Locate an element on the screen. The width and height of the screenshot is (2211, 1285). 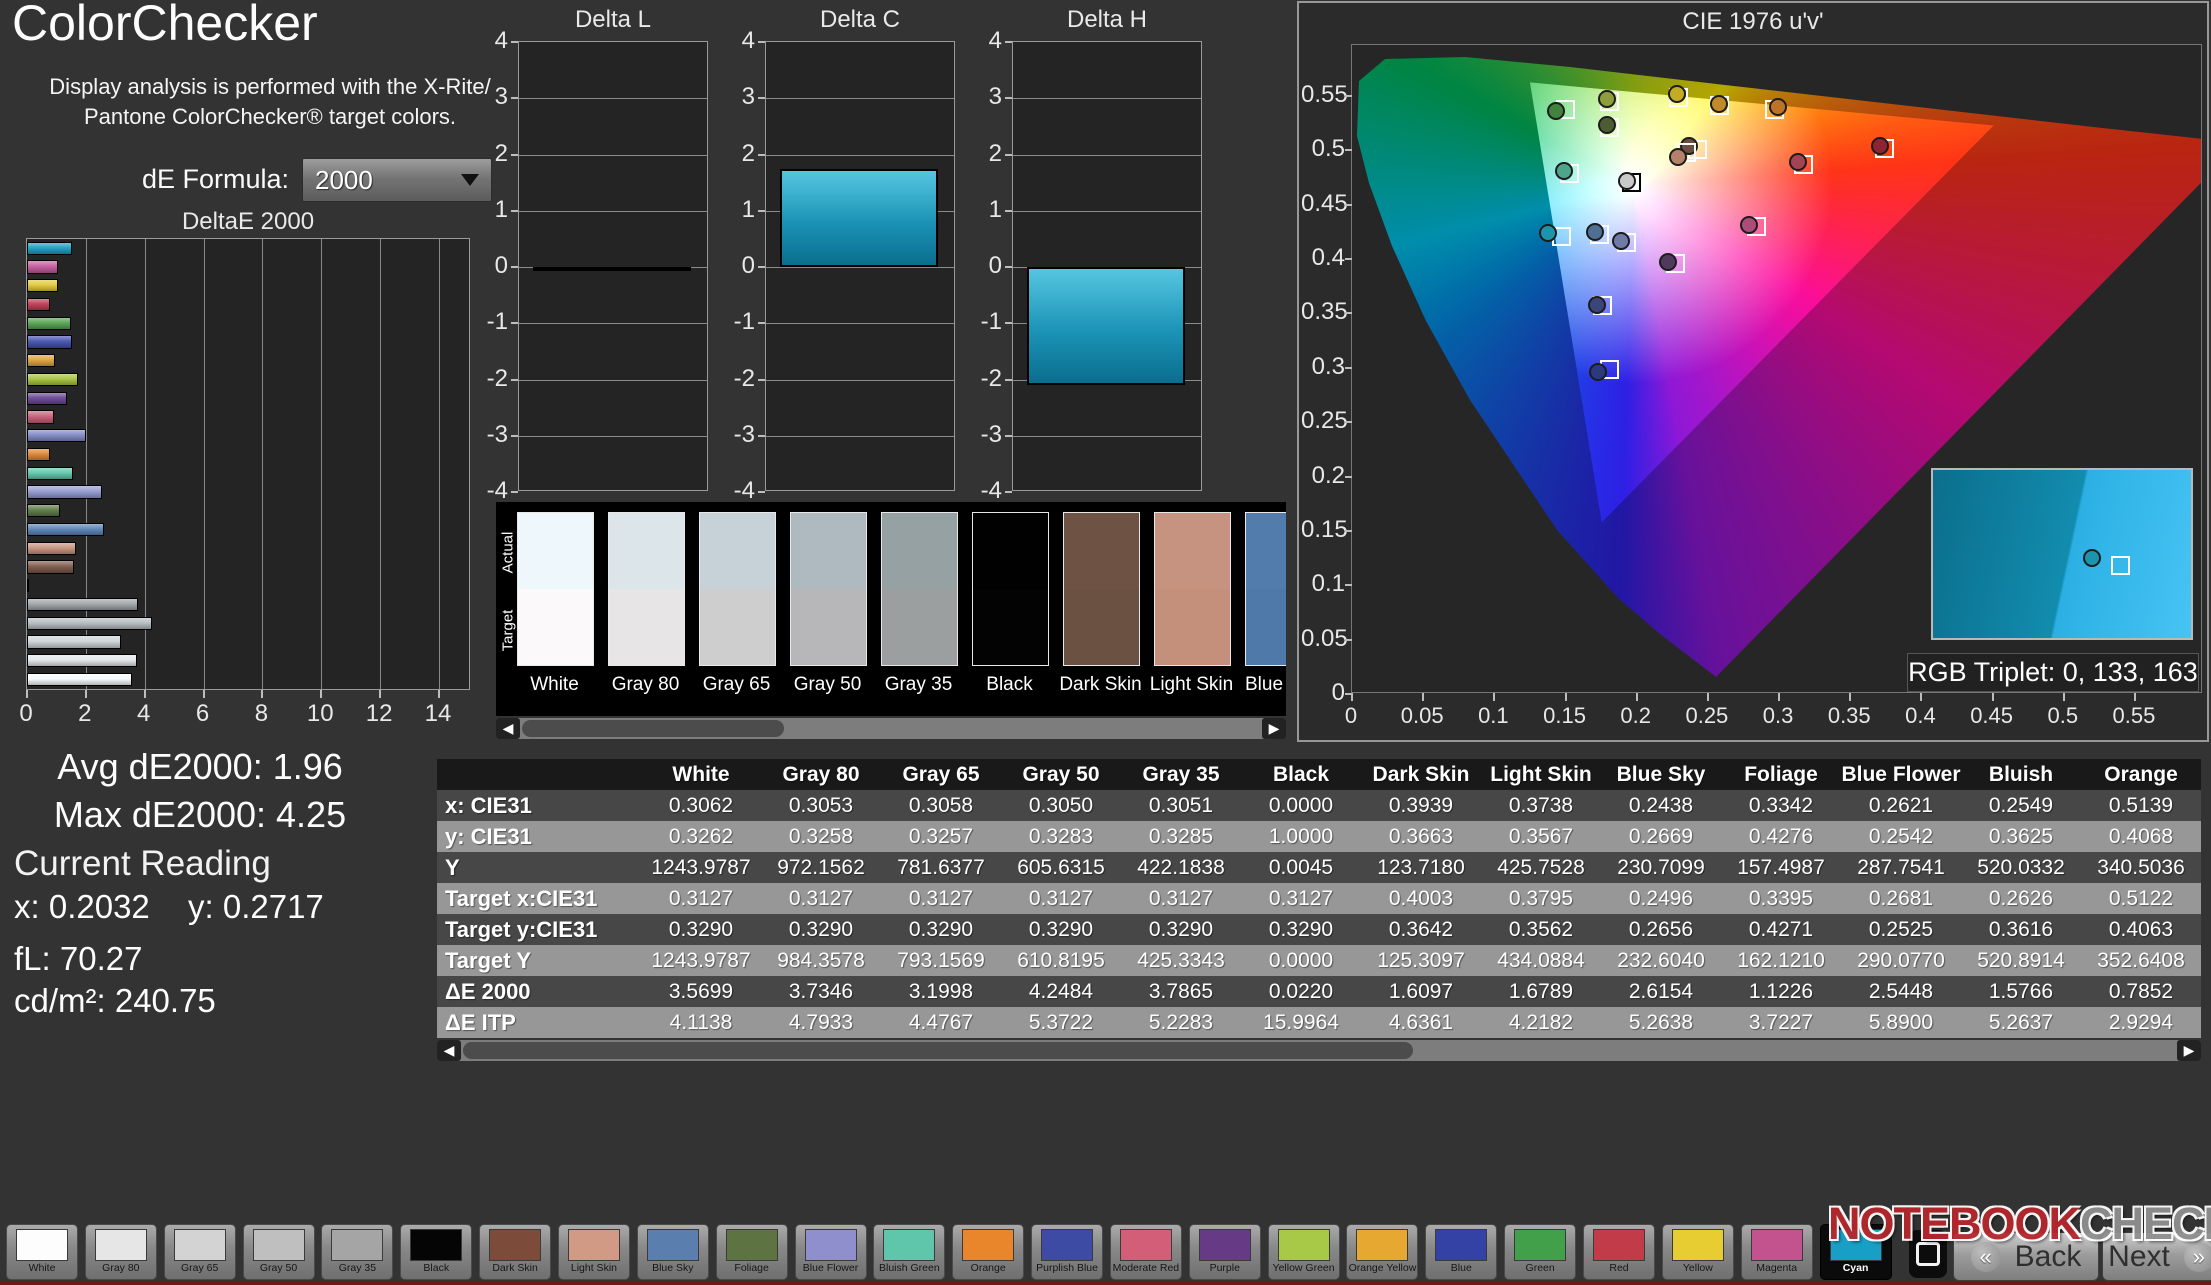
column-header-gray-35: Gray 35 is located at coordinates (1181, 774).